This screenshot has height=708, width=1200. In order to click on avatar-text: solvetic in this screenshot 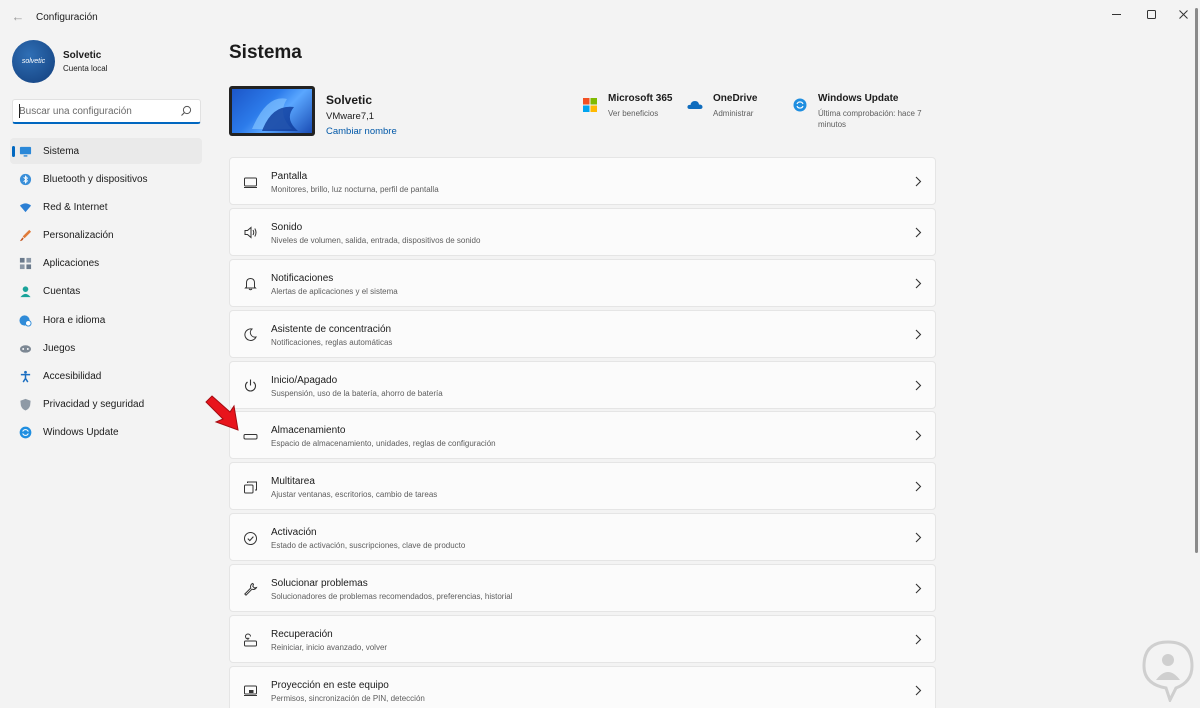, I will do `click(33, 61)`.